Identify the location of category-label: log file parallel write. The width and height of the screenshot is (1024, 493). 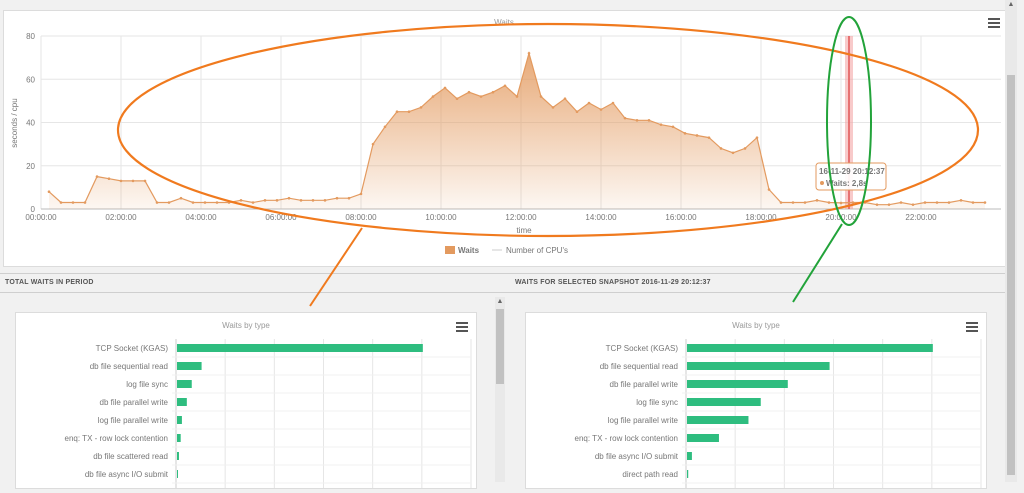
(133, 420).